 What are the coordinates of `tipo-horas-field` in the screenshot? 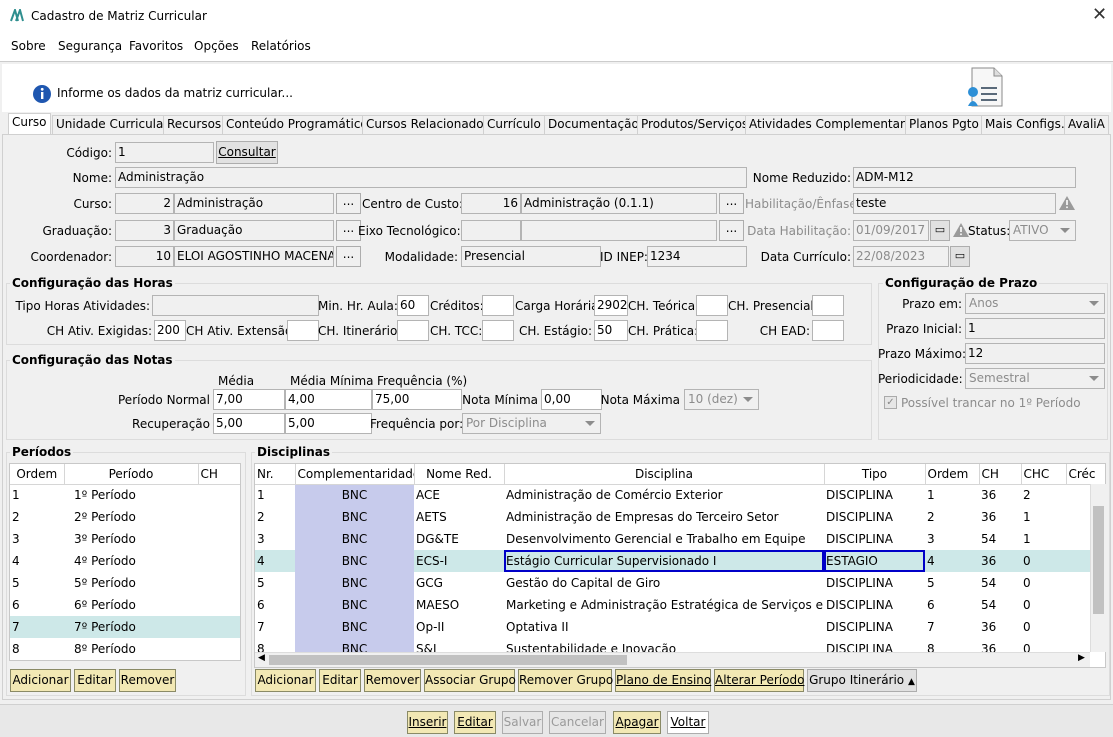 It's located at (235, 305).